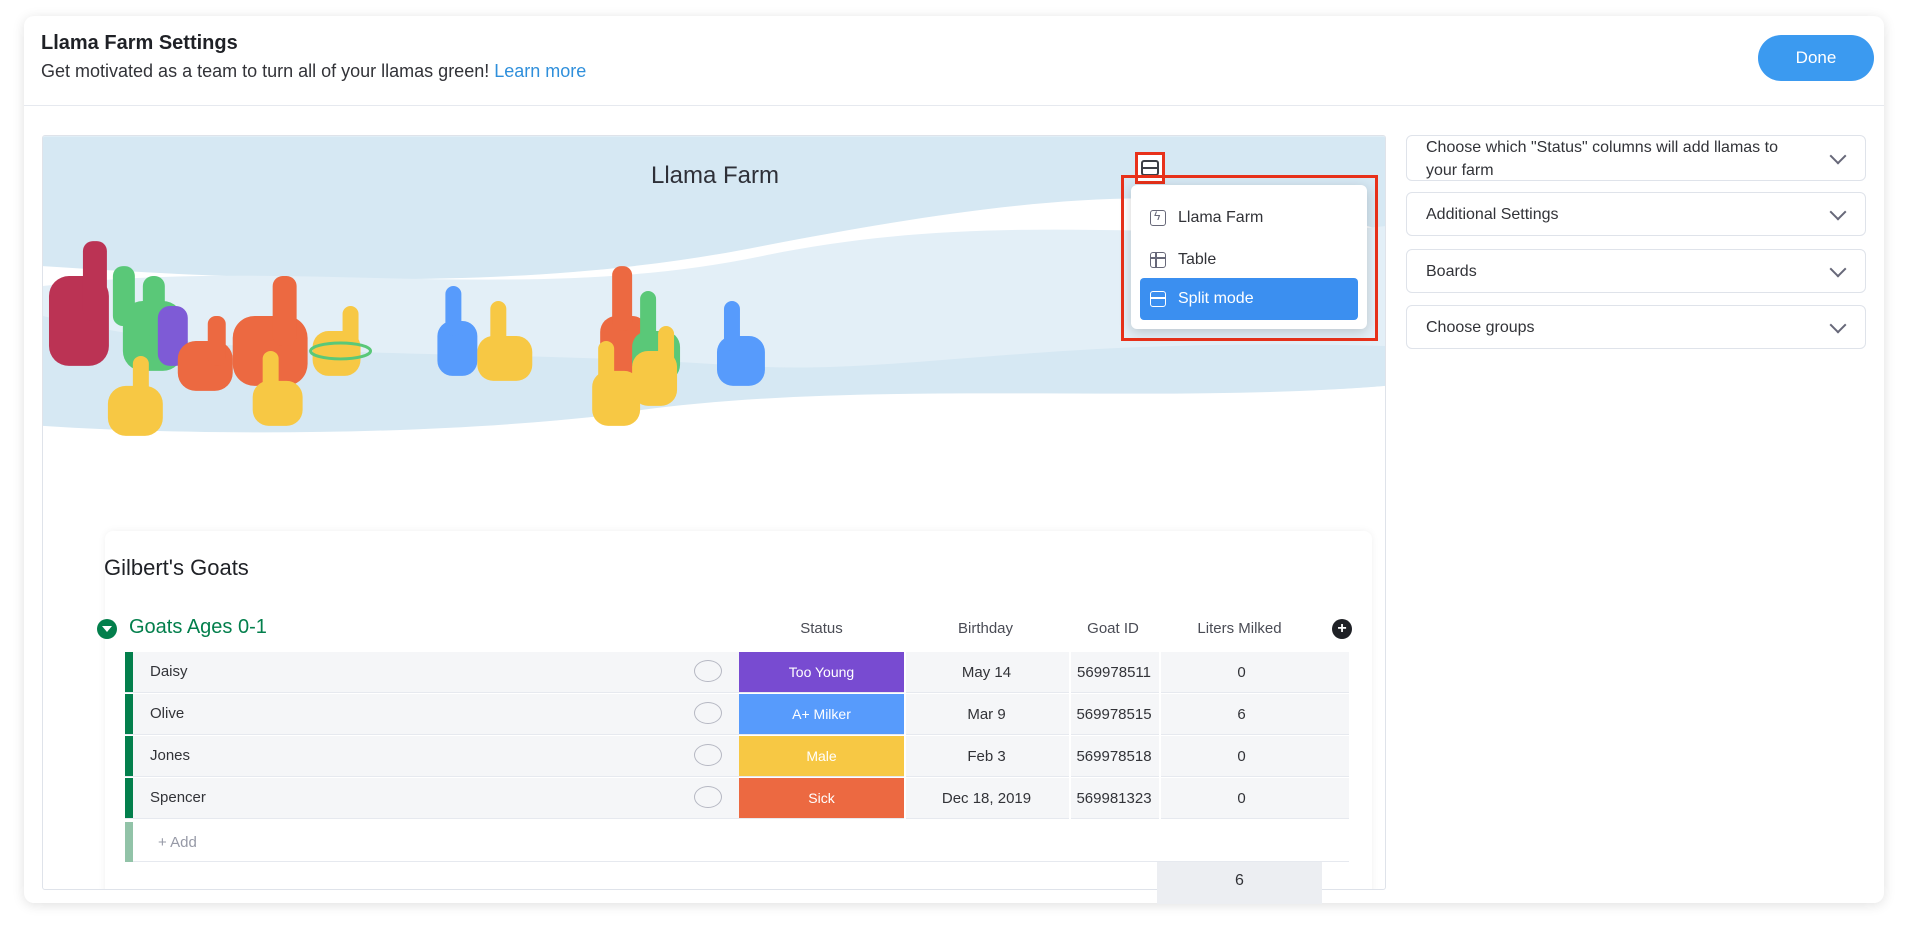 The image size is (1908, 936). Describe the element at coordinates (1114, 672) in the screenshot. I see `goat-id-cell: 569978511` at that location.